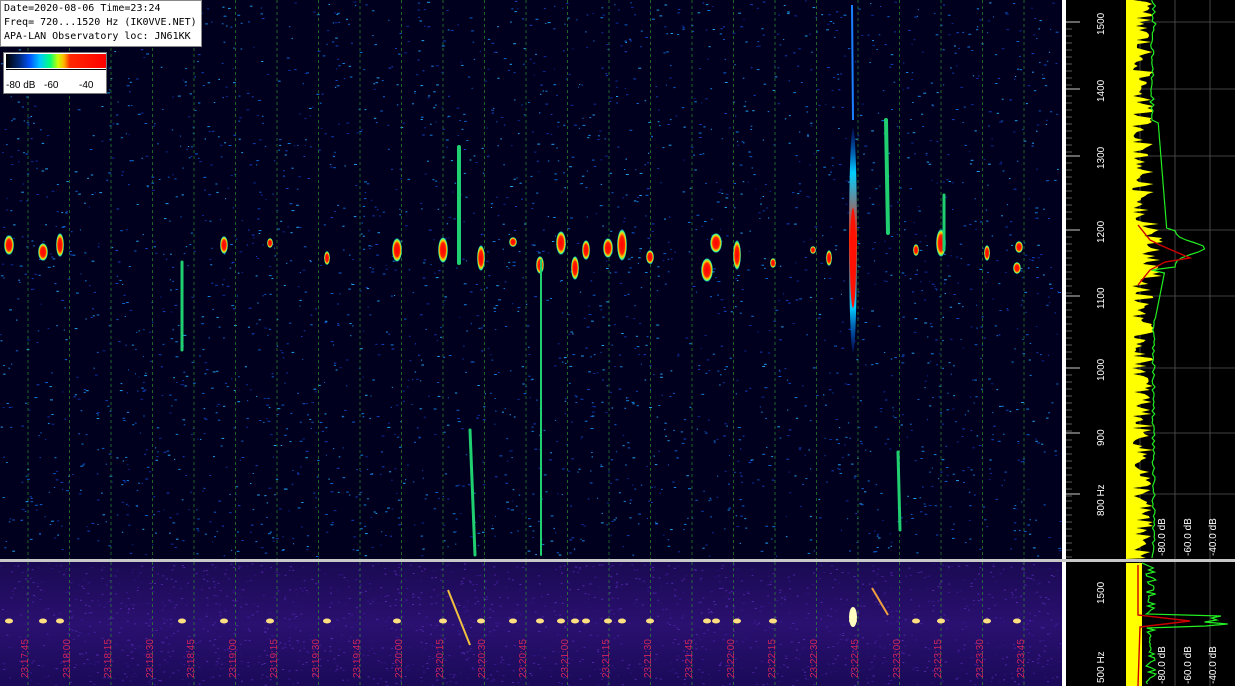  Describe the element at coordinates (100, 22) in the screenshot. I see `info-frequency: Freq= 720...1520 Hz (IK0VVE.NET)` at that location.